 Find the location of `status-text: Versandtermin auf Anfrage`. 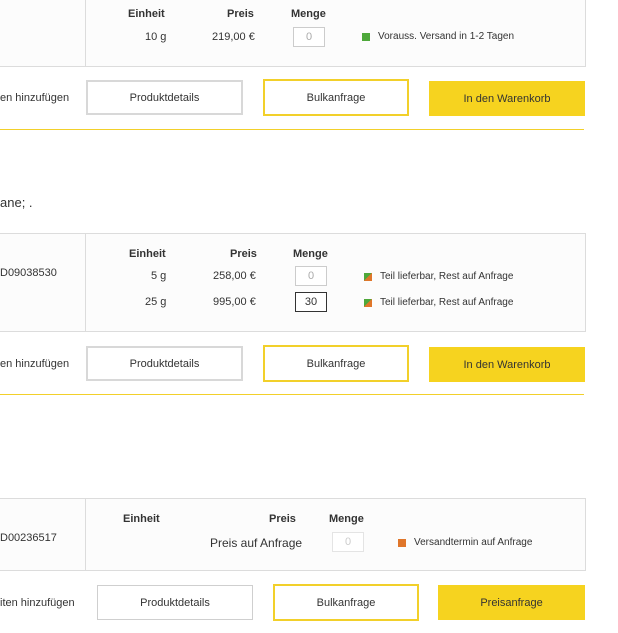

status-text: Versandtermin auf Anfrage is located at coordinates (473, 542).